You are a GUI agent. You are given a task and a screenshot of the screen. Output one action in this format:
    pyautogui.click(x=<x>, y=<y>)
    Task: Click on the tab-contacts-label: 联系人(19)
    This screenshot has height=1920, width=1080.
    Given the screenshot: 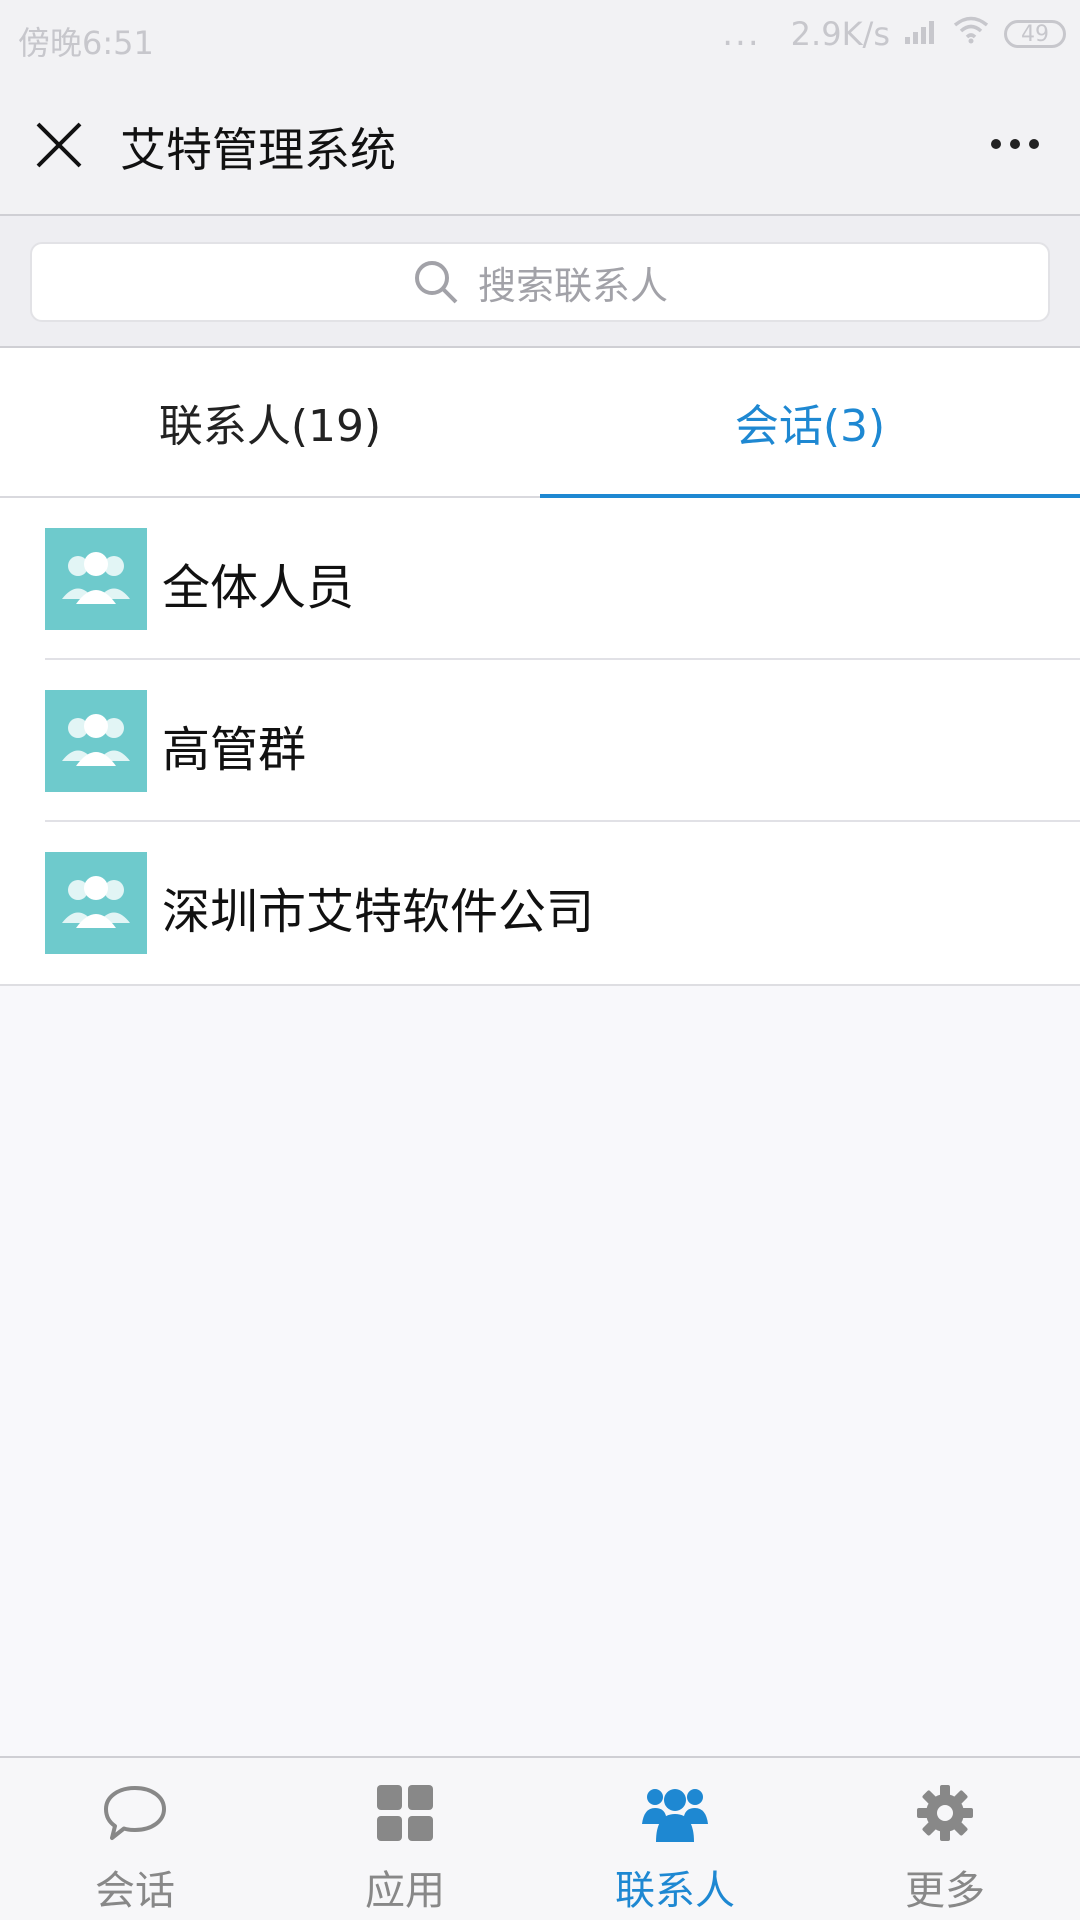 What is the action you would take?
    pyautogui.click(x=270, y=426)
    